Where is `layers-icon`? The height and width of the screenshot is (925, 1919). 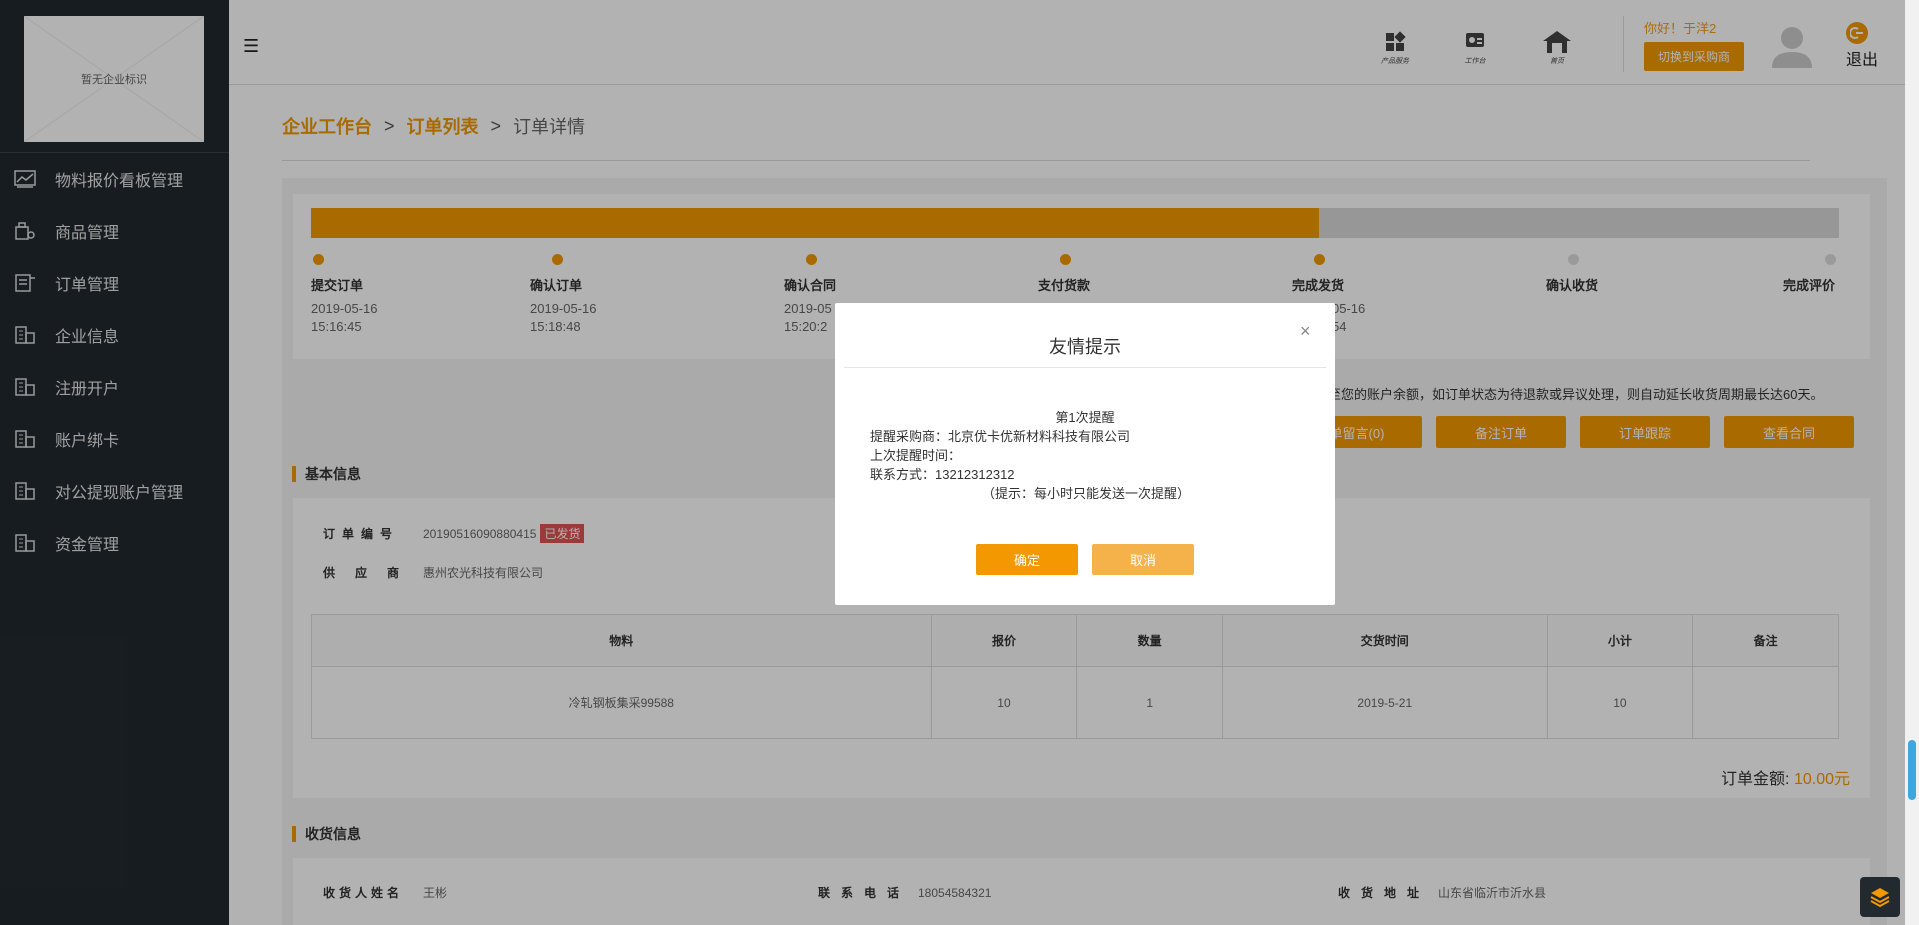 layers-icon is located at coordinates (1880, 898).